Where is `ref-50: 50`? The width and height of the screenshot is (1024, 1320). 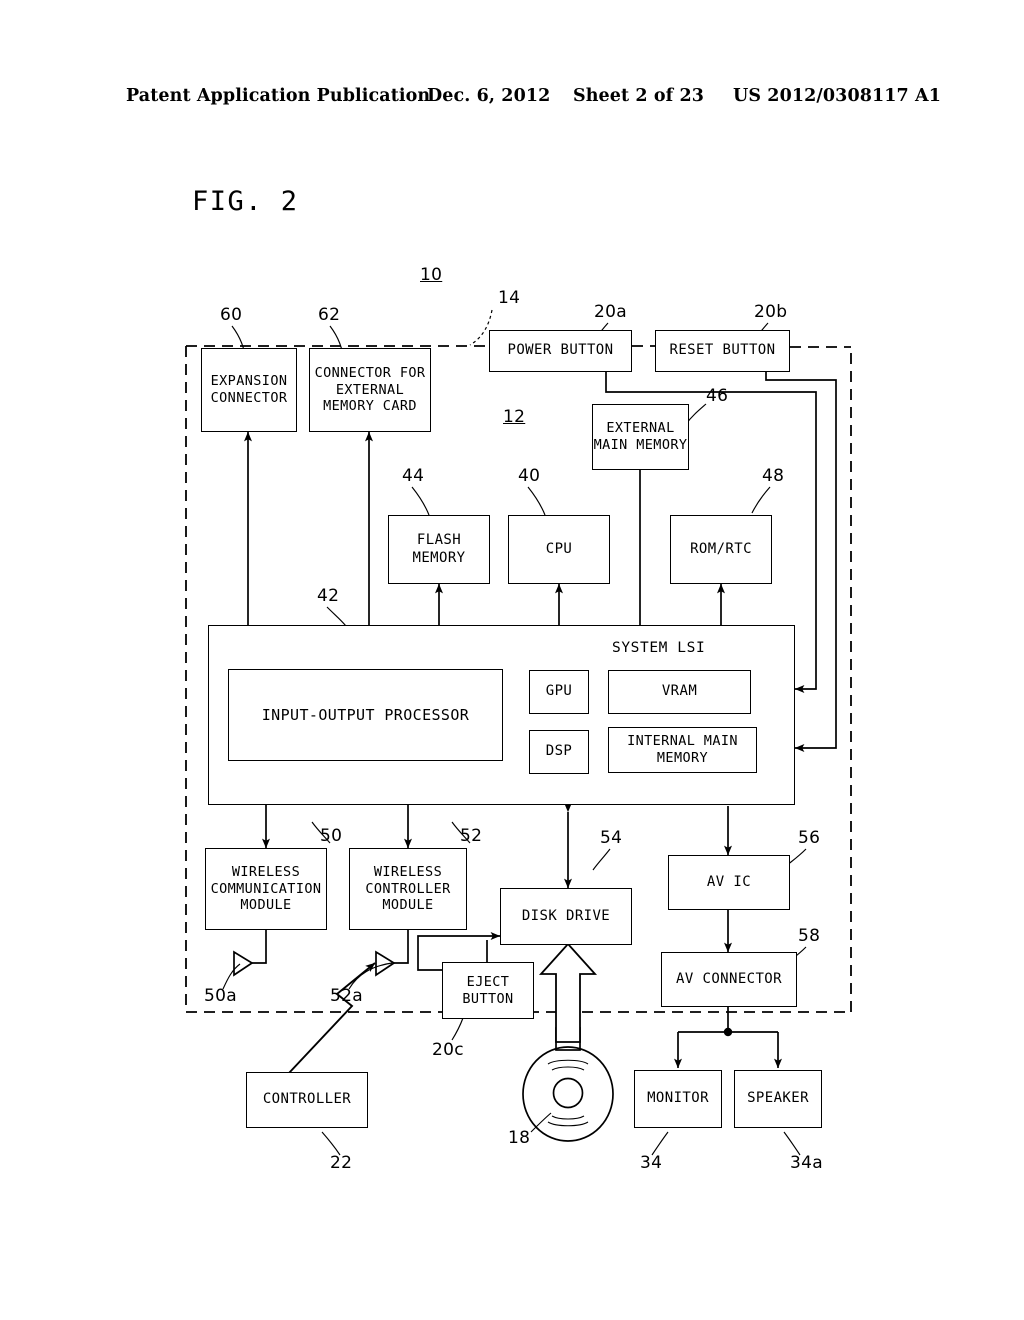
ref-50: 50 is located at coordinates (331, 836).